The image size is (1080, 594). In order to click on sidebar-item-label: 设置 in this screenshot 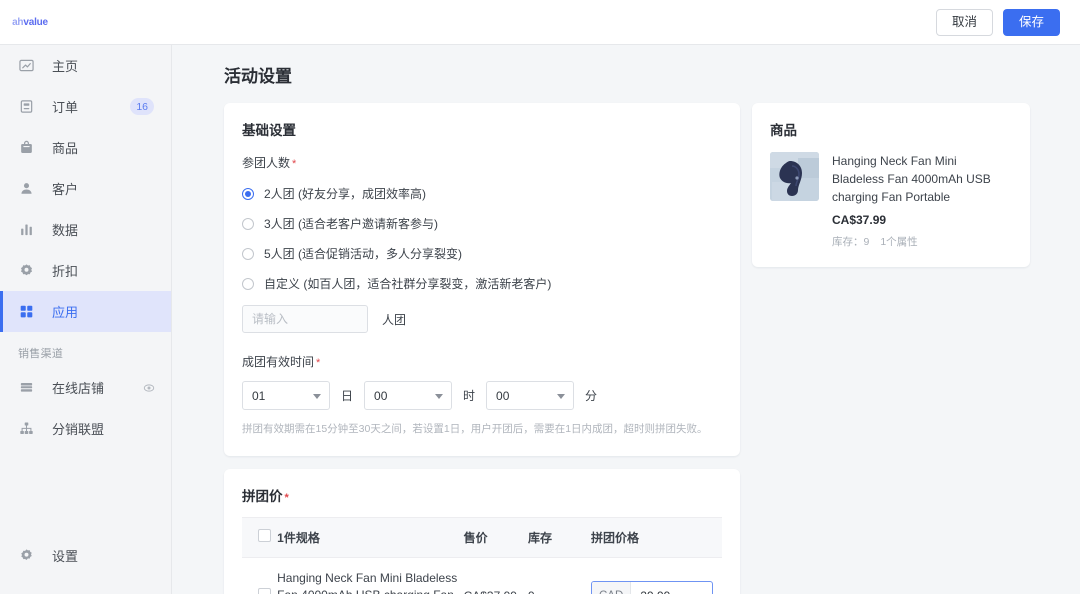, I will do `click(65, 556)`.